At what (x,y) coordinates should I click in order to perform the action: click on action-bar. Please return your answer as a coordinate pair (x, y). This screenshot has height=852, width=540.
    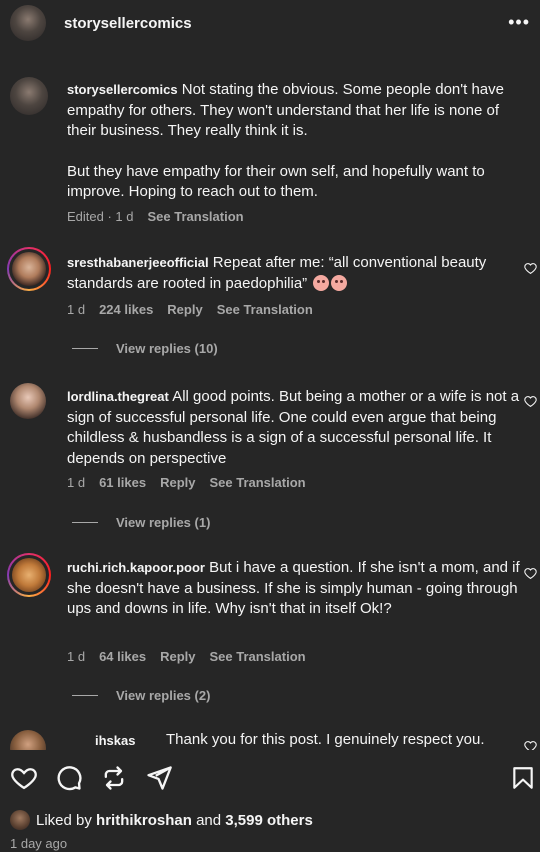
    Looking at the image, I should click on (270, 780).